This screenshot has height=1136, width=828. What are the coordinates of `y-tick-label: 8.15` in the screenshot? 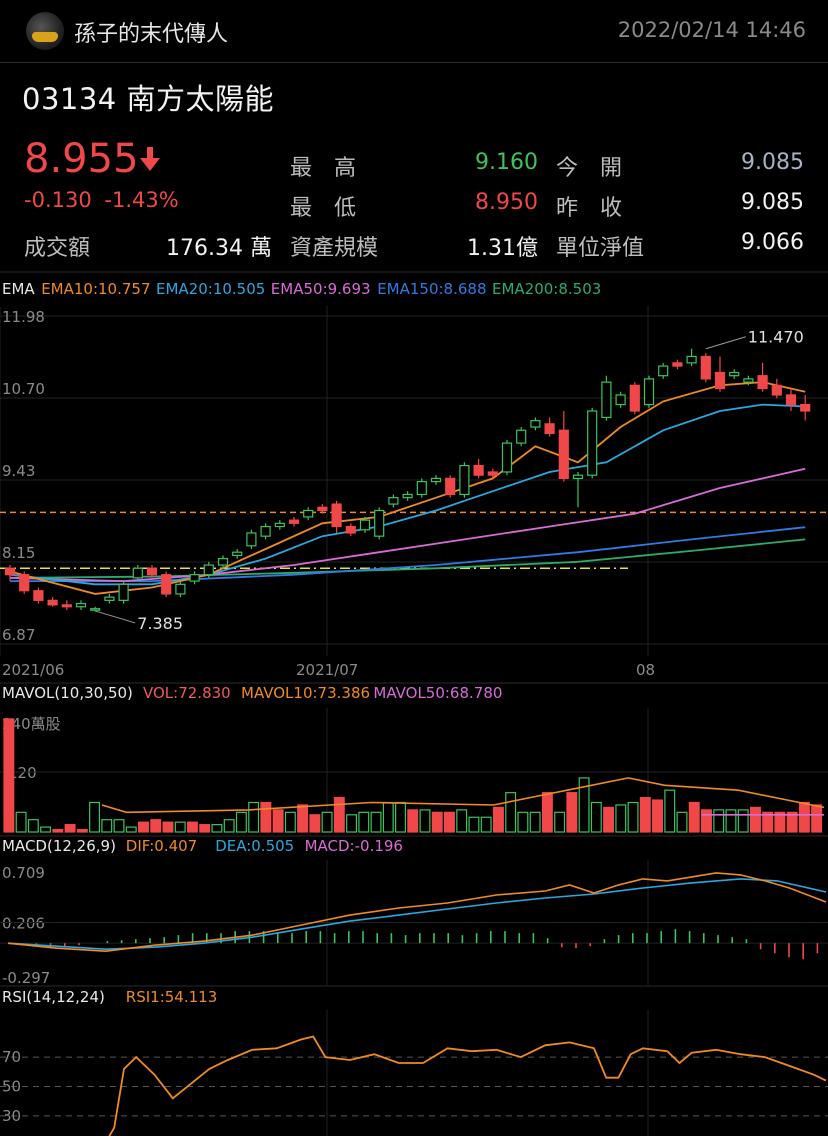 It's located at (18, 553).